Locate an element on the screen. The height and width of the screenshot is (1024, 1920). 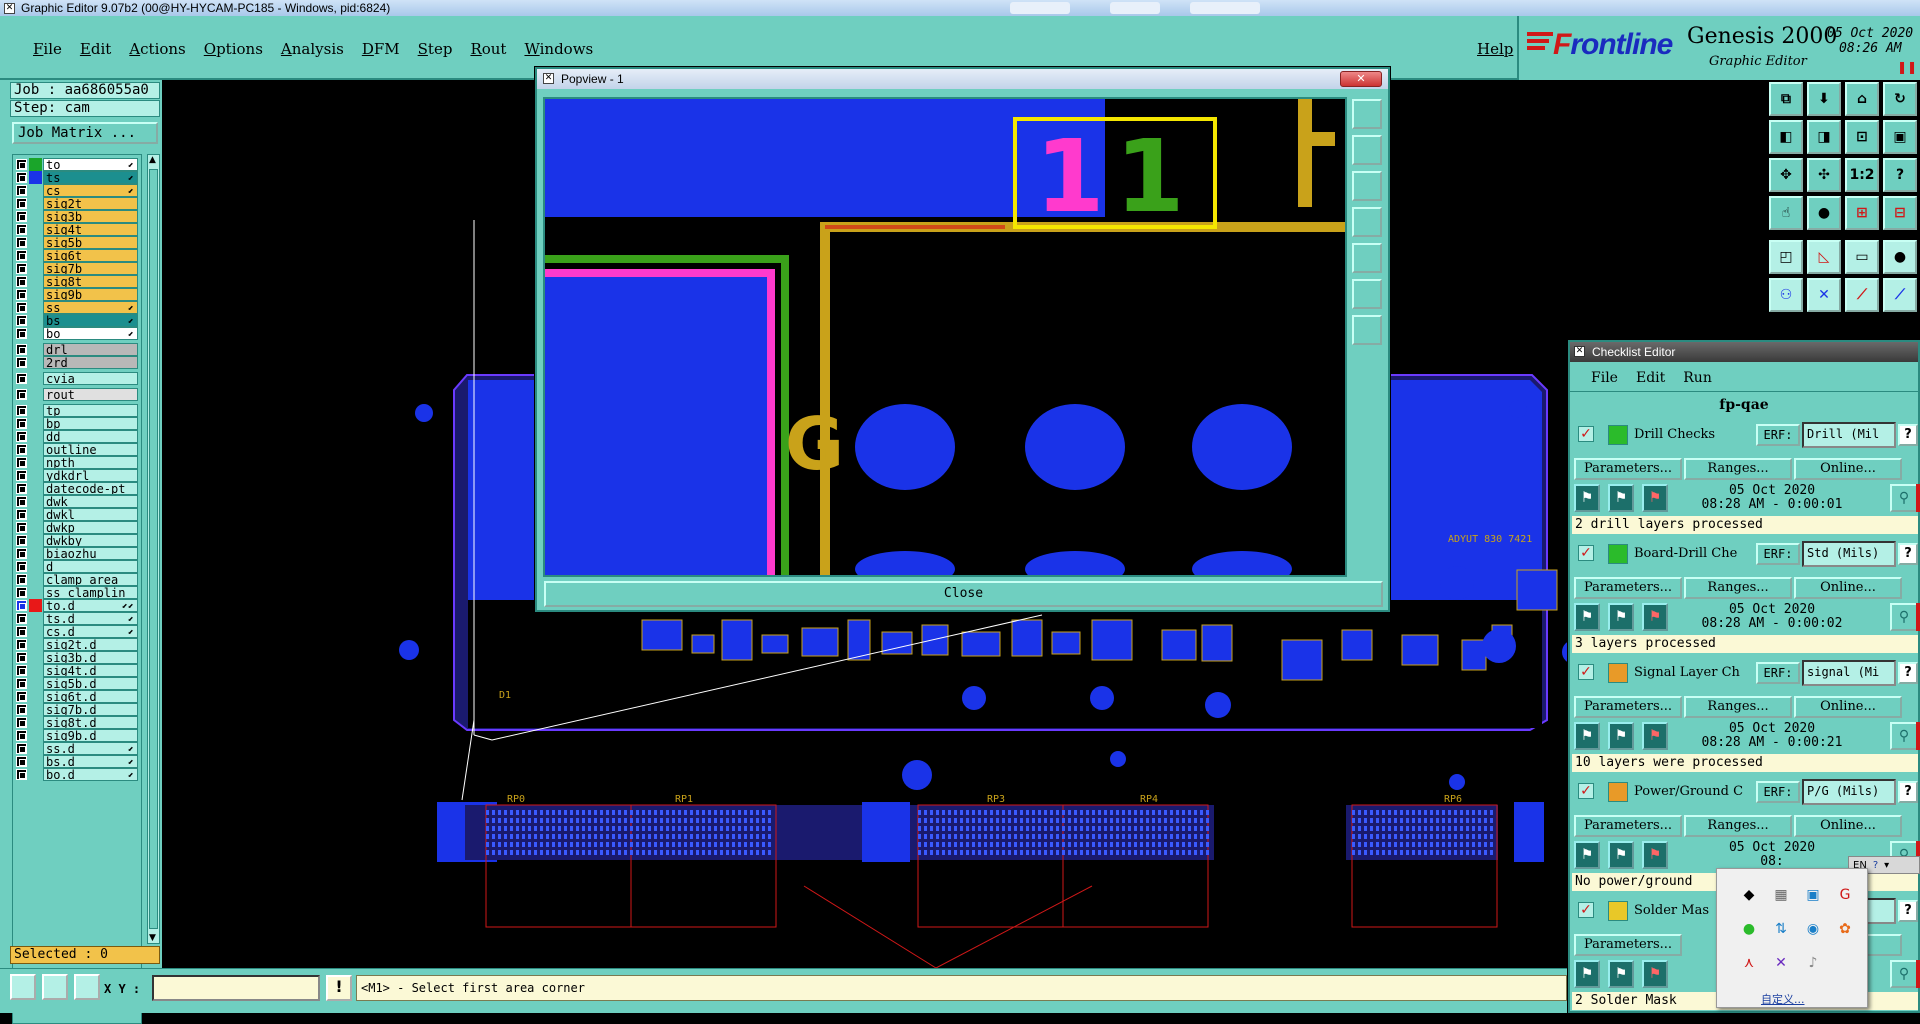
check-name: Drill Checks is located at coordinates (1694, 434).